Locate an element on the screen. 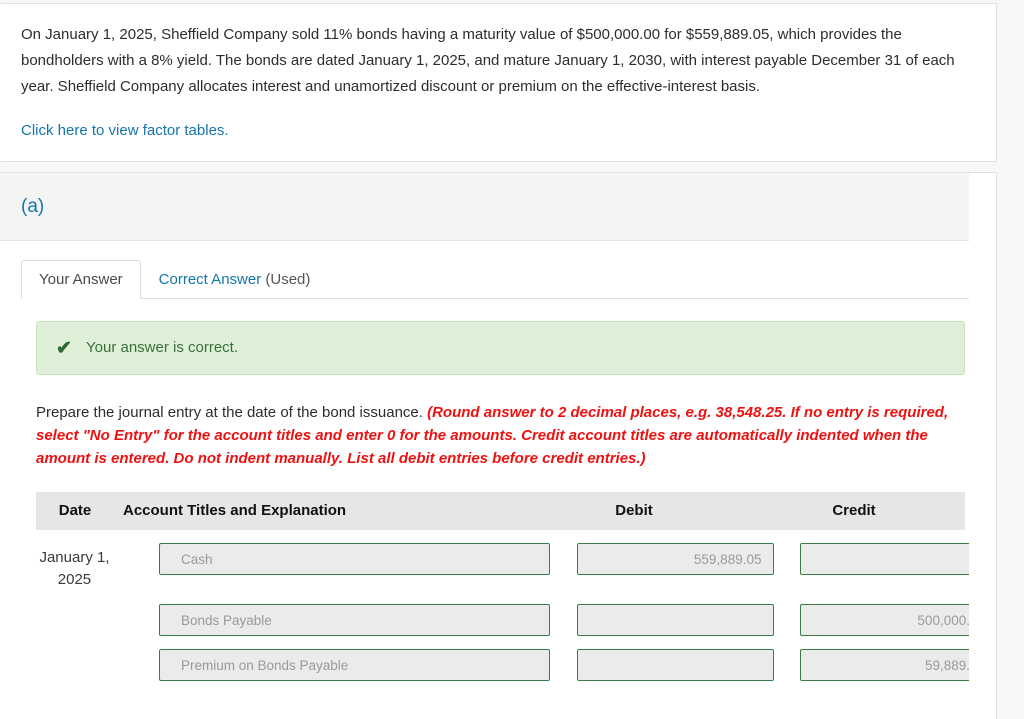 The image size is (1024, 719). account-title-input-0: Cash is located at coordinates (354, 559).